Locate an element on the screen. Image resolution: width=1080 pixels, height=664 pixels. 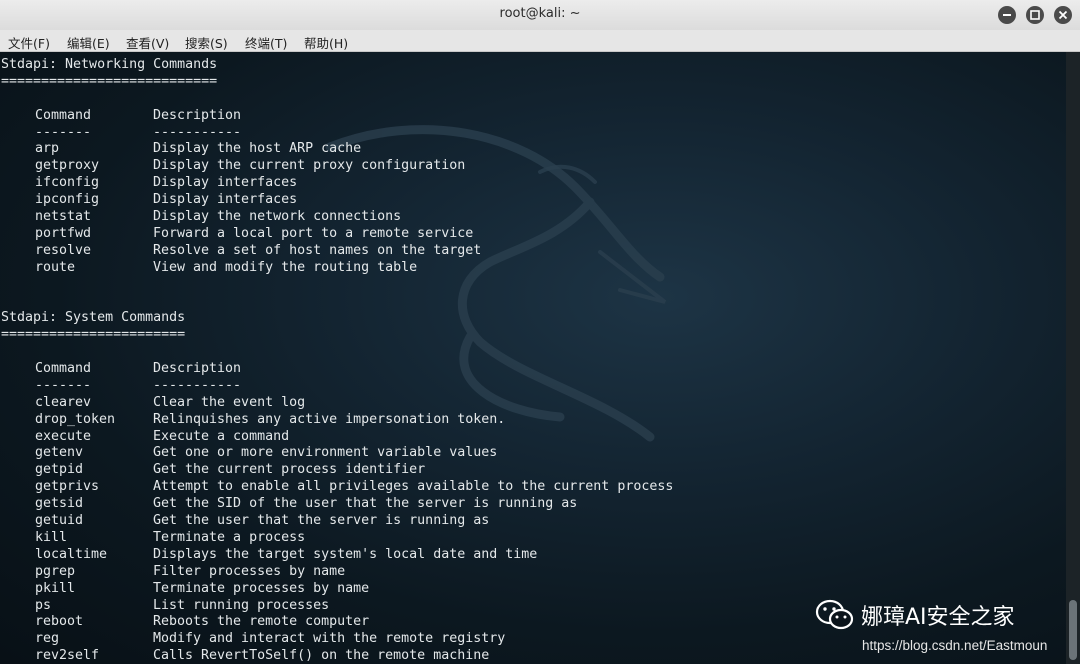
command-row: clearev Clear the event log is located at coordinates (337, 403).